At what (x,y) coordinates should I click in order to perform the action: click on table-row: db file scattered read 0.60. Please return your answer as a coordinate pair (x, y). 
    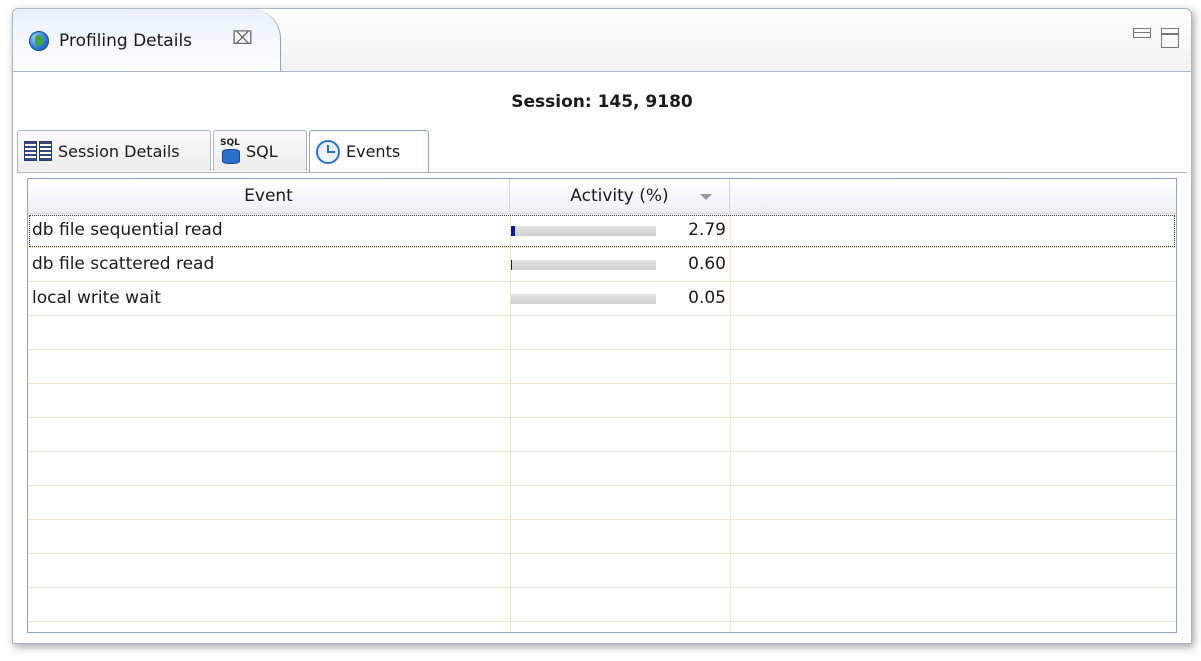
    Looking at the image, I should click on (602, 265).